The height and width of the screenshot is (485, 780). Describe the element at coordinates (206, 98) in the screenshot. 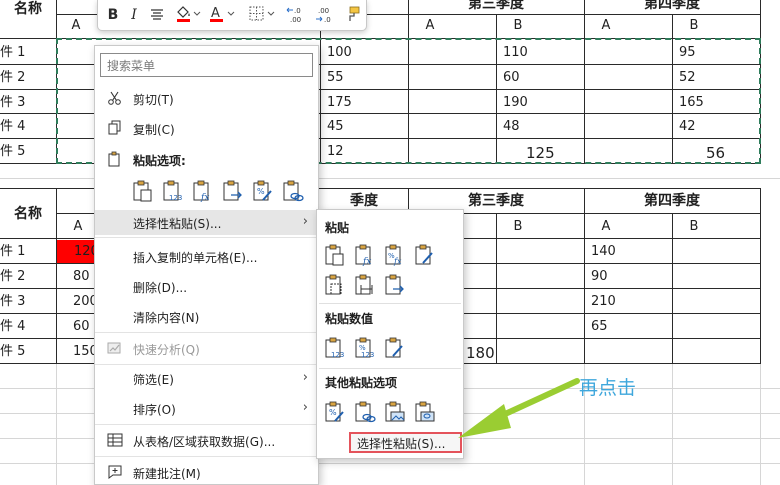

I see `menu-item-cut: 剪切(T)` at that location.